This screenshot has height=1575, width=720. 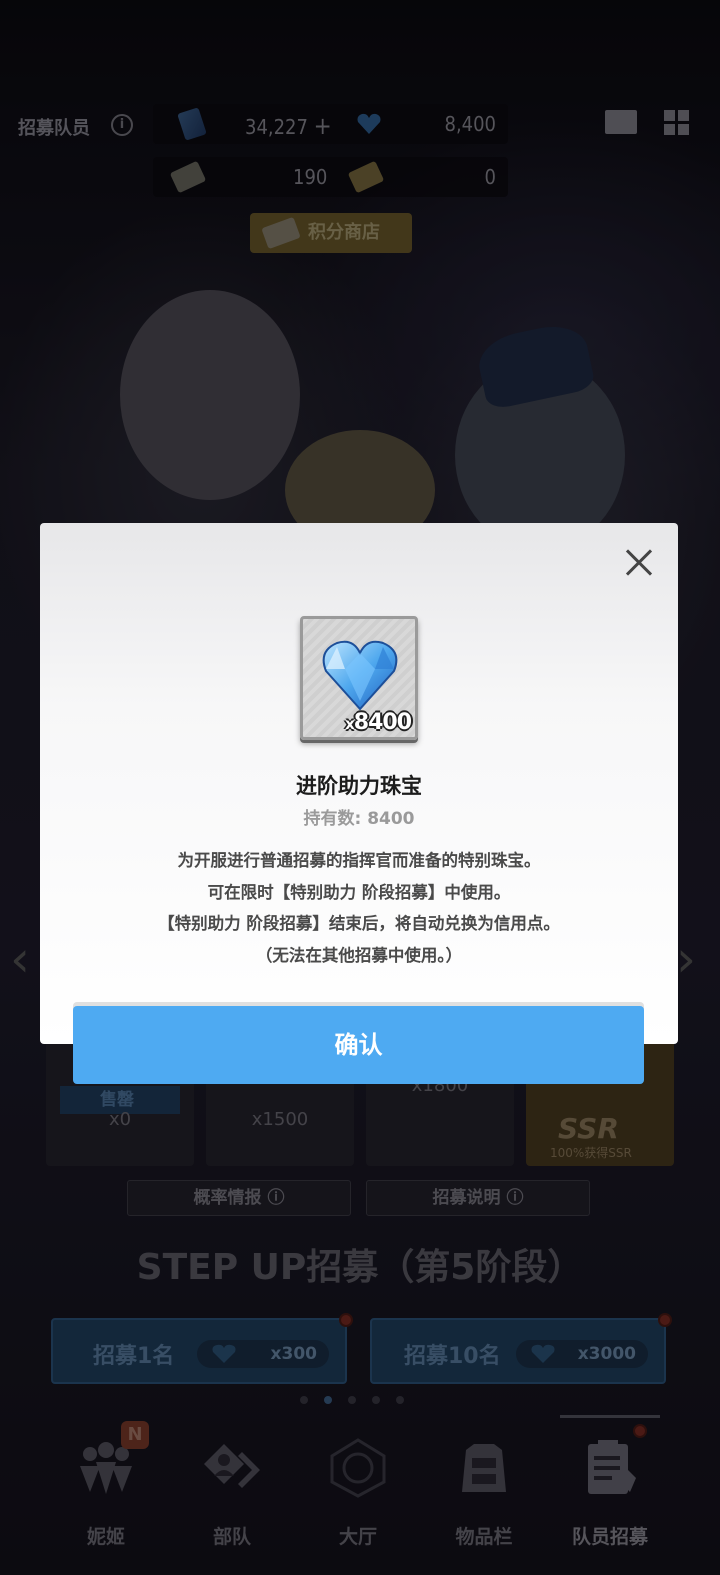 I want to click on description-line: （无法在其他招募中使用。）, so click(x=359, y=955).